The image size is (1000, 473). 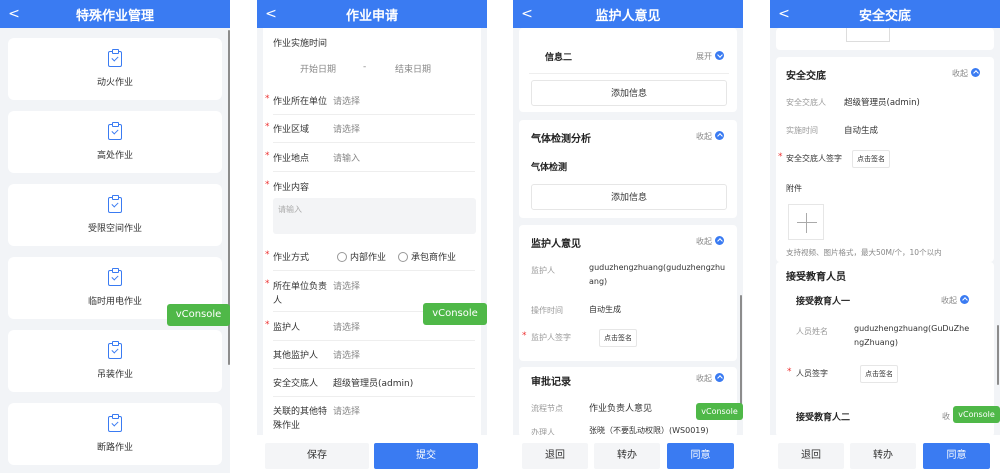 What do you see at coordinates (621, 409) in the screenshot?
I see `node-value: 作业负责人意见` at bounding box center [621, 409].